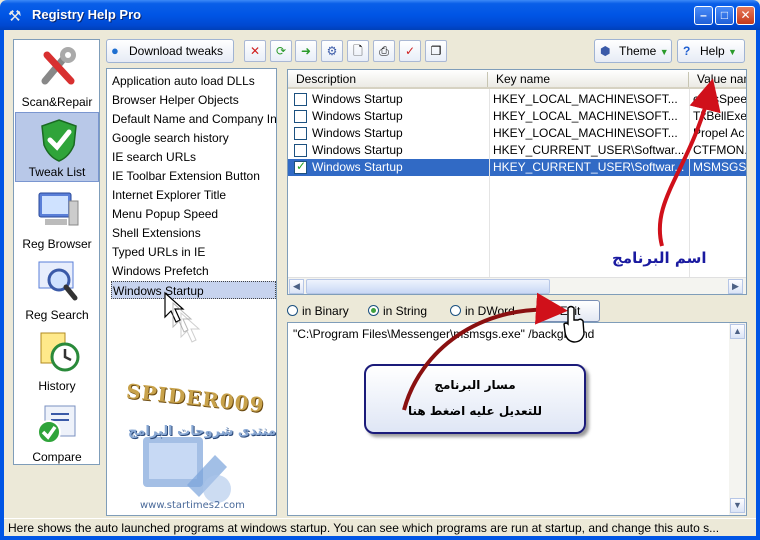 The image size is (760, 540). Describe the element at coordinates (193, 157) in the screenshot. I see `list-item: IE search URLs` at that location.